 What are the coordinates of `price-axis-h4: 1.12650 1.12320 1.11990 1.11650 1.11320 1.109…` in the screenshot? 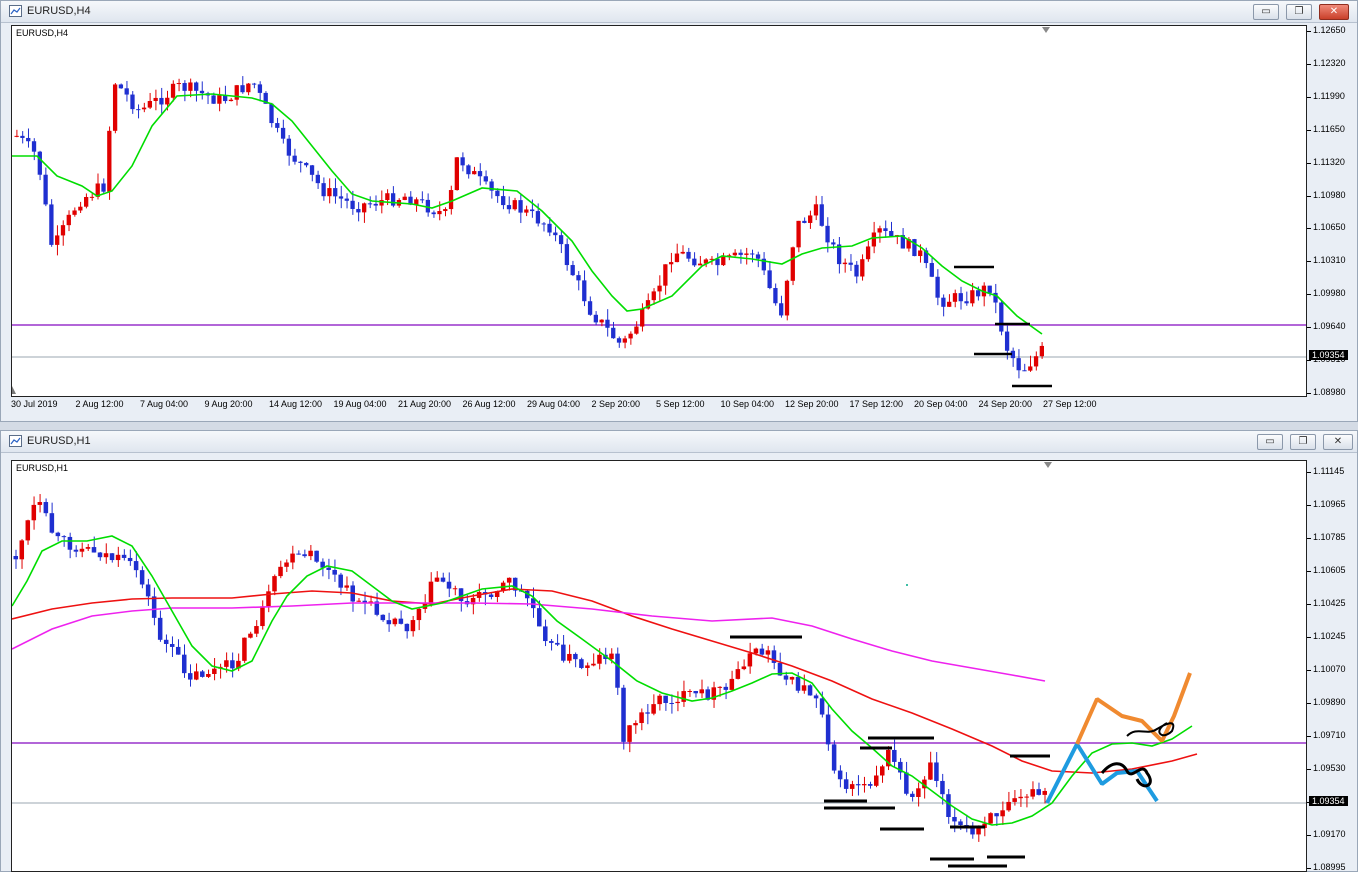 It's located at (1332, 211).